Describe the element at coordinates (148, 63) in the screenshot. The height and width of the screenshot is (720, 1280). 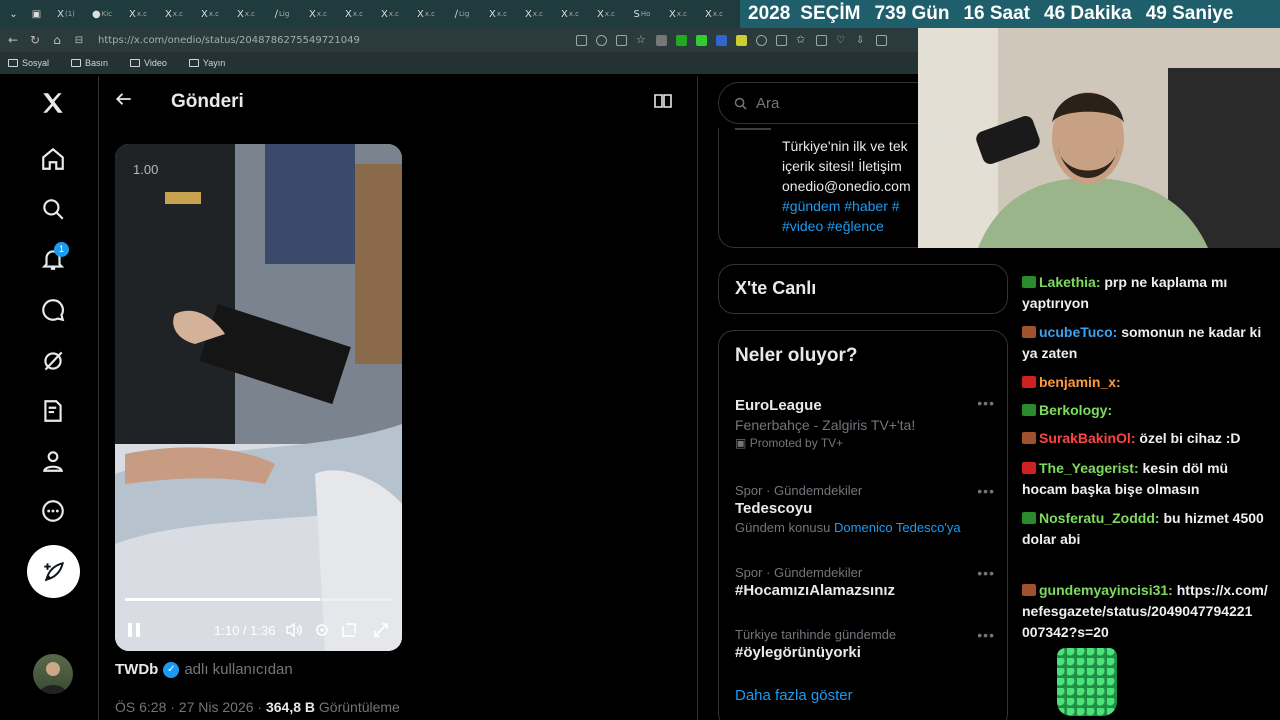
I see `bookmark-folder: Video` at that location.